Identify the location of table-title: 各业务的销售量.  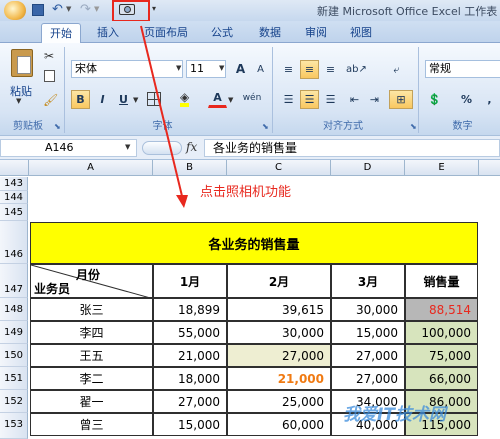
(254, 243).